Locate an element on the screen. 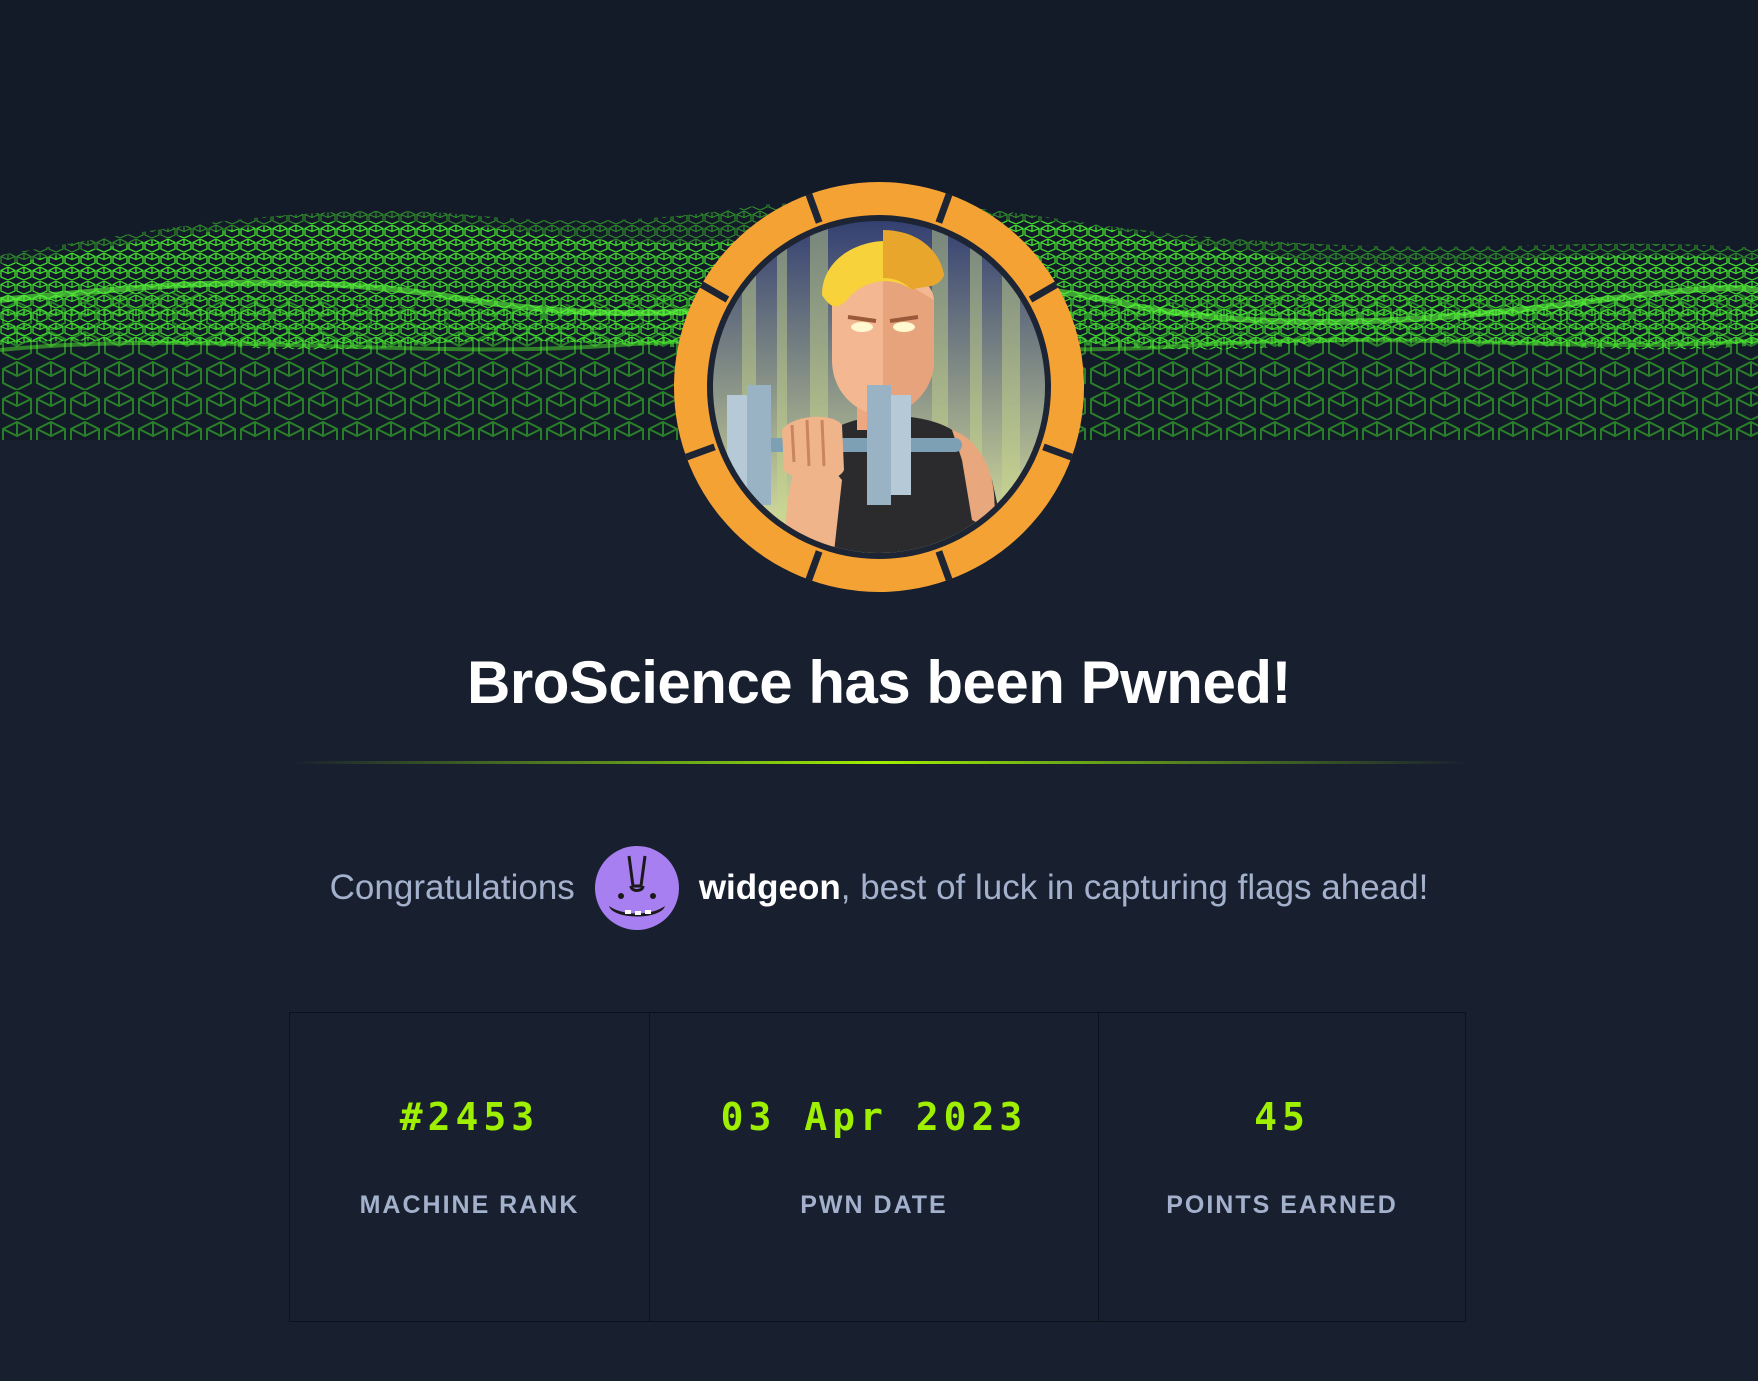 This screenshot has height=1381, width=1758. congrats-prefix: Congratulations is located at coordinates (452, 887).